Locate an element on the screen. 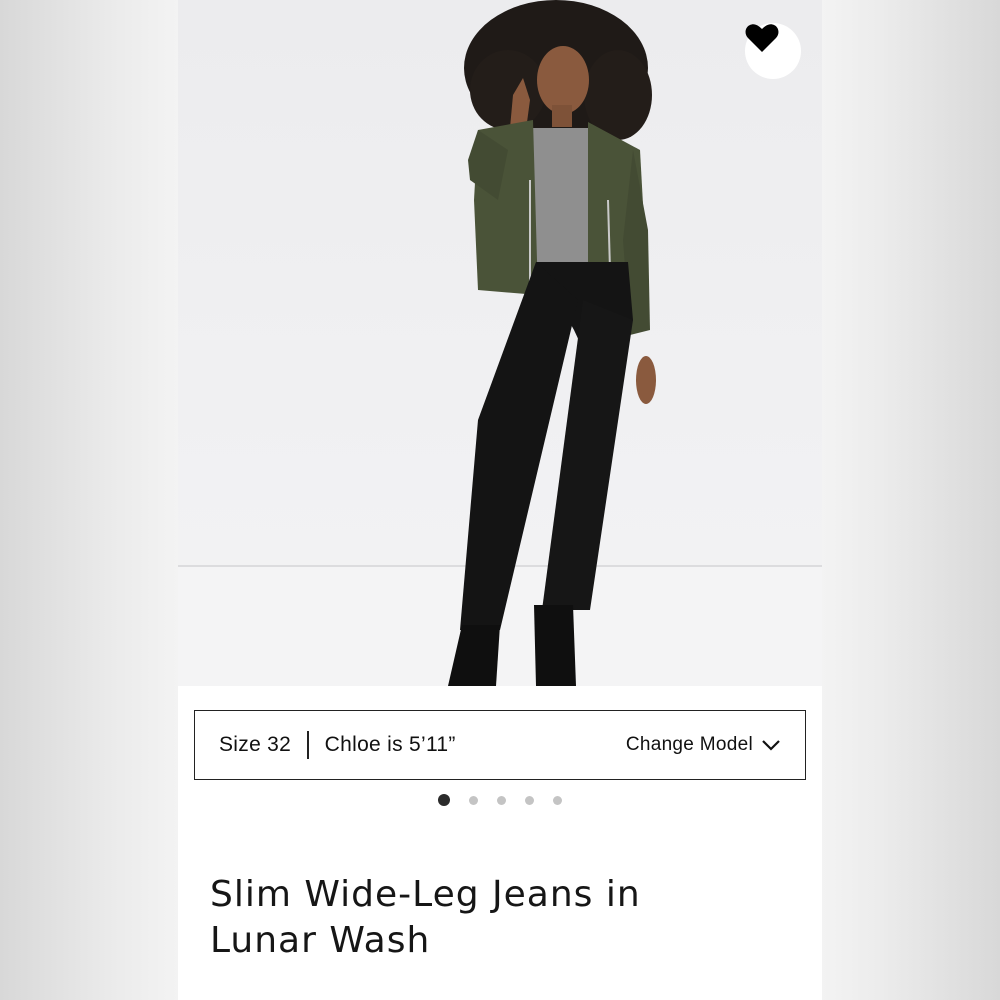 Image resolution: width=1000 pixels, height=1000 pixels. product-title: Slim Wide-Leg Jeans in Lunar Wash is located at coordinates (460, 918).